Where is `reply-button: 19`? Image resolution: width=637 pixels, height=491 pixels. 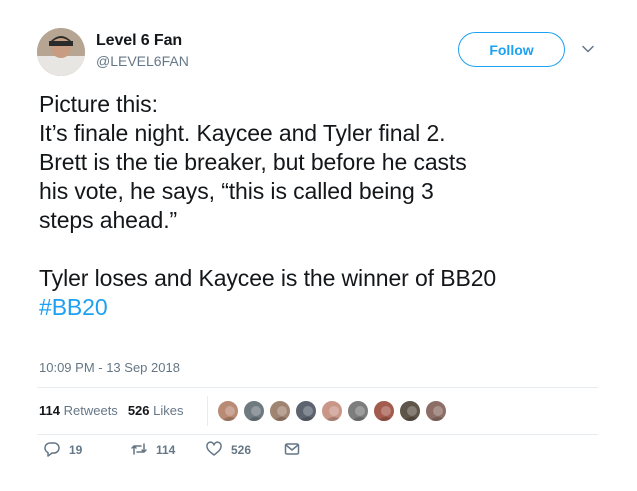
reply-button: 19 is located at coordinates (62, 450).